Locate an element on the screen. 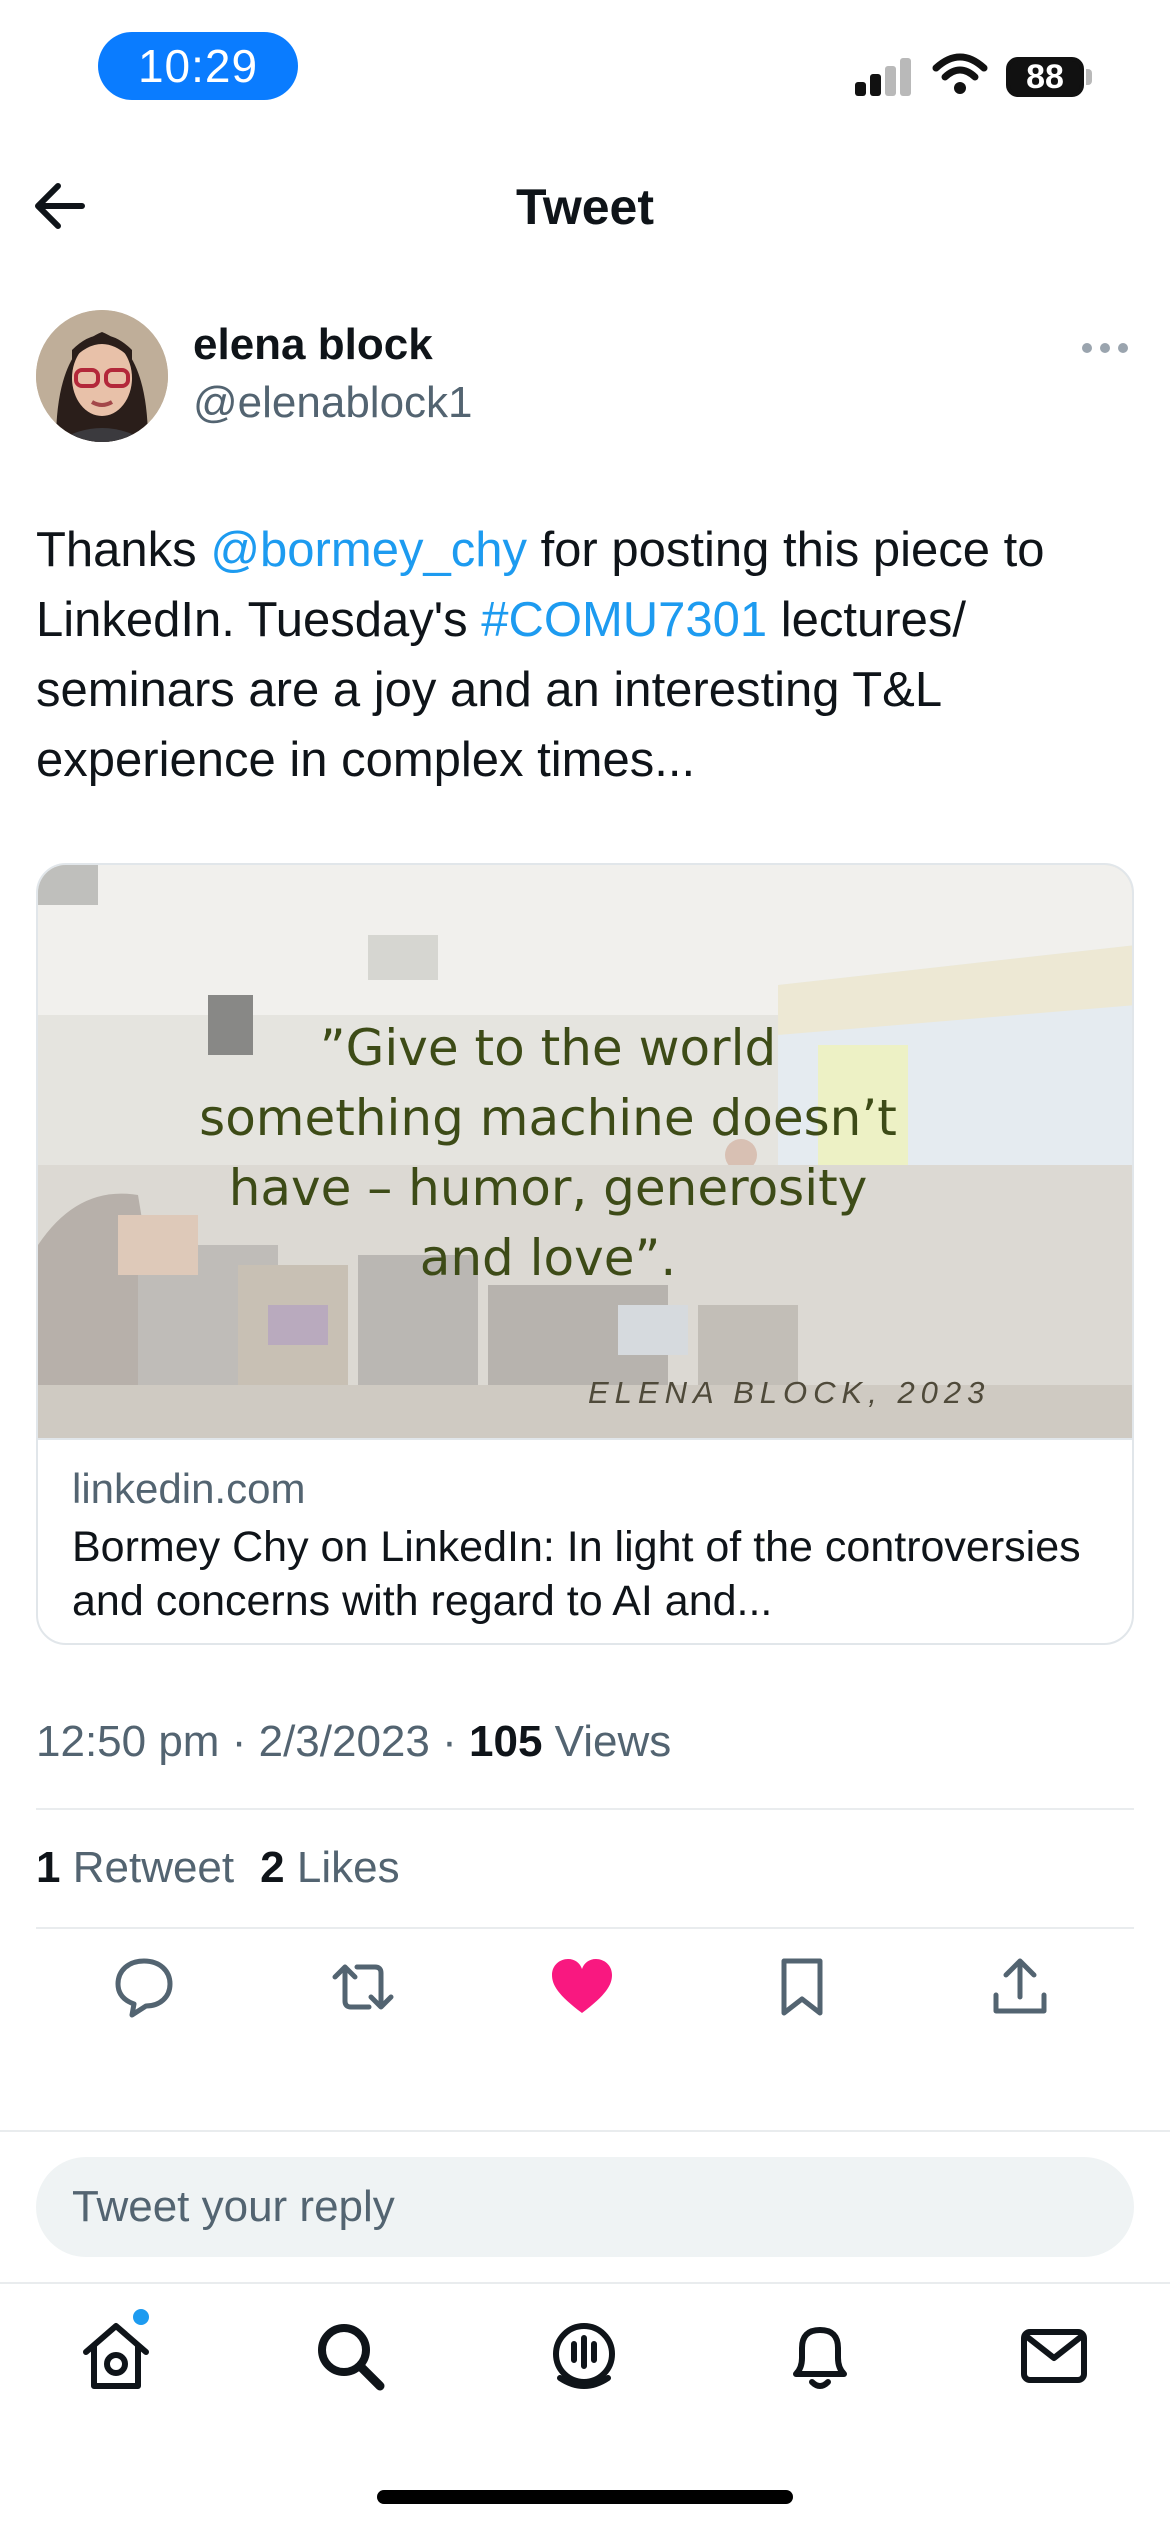 The image size is (1170, 2532). header: Tweet is located at coordinates (585, 205).